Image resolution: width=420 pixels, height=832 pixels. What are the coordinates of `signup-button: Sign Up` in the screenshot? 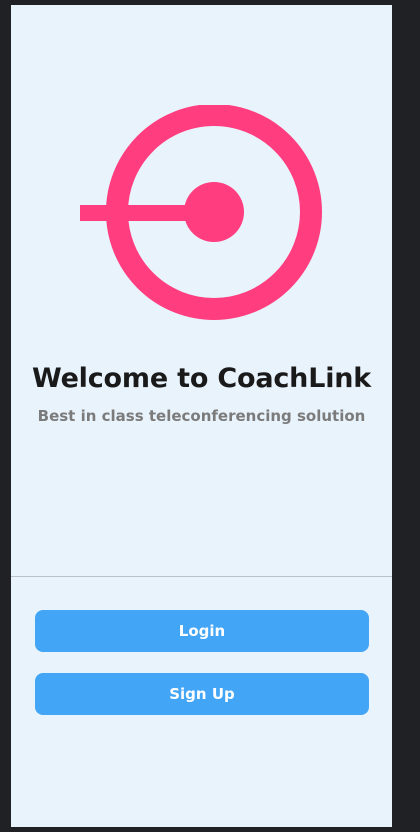 It's located at (202, 694).